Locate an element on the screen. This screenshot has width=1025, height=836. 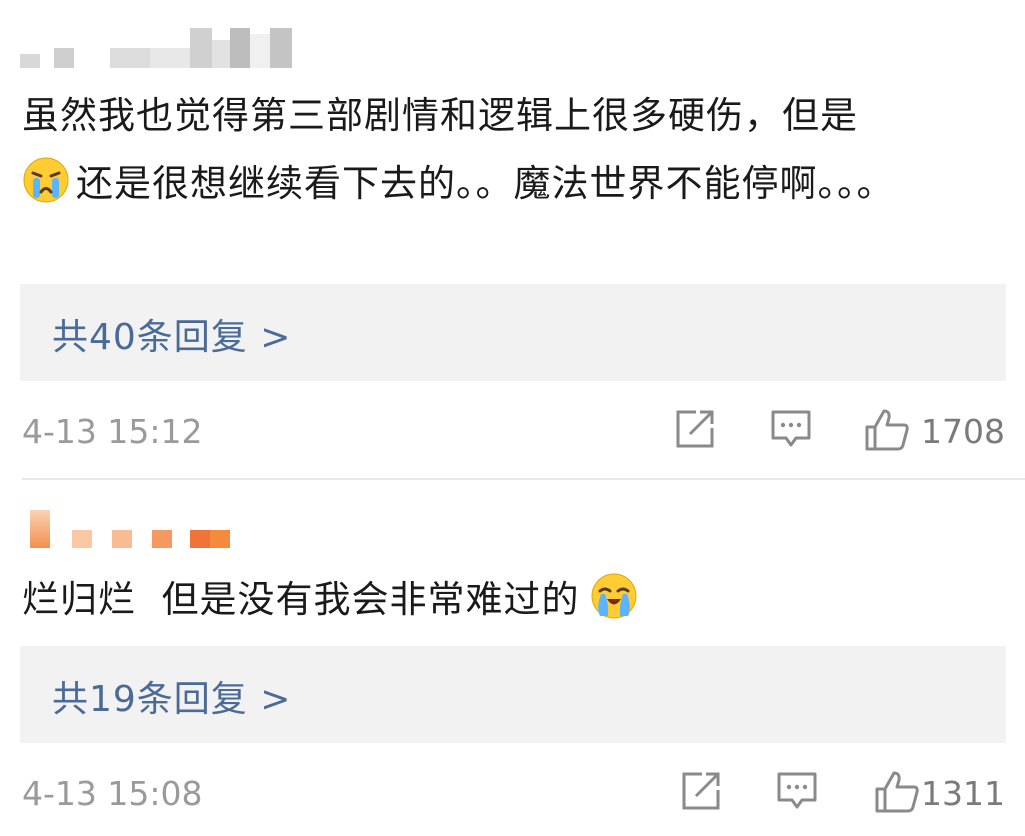
replies-label: 共19条回复 > is located at coordinates (171, 696).